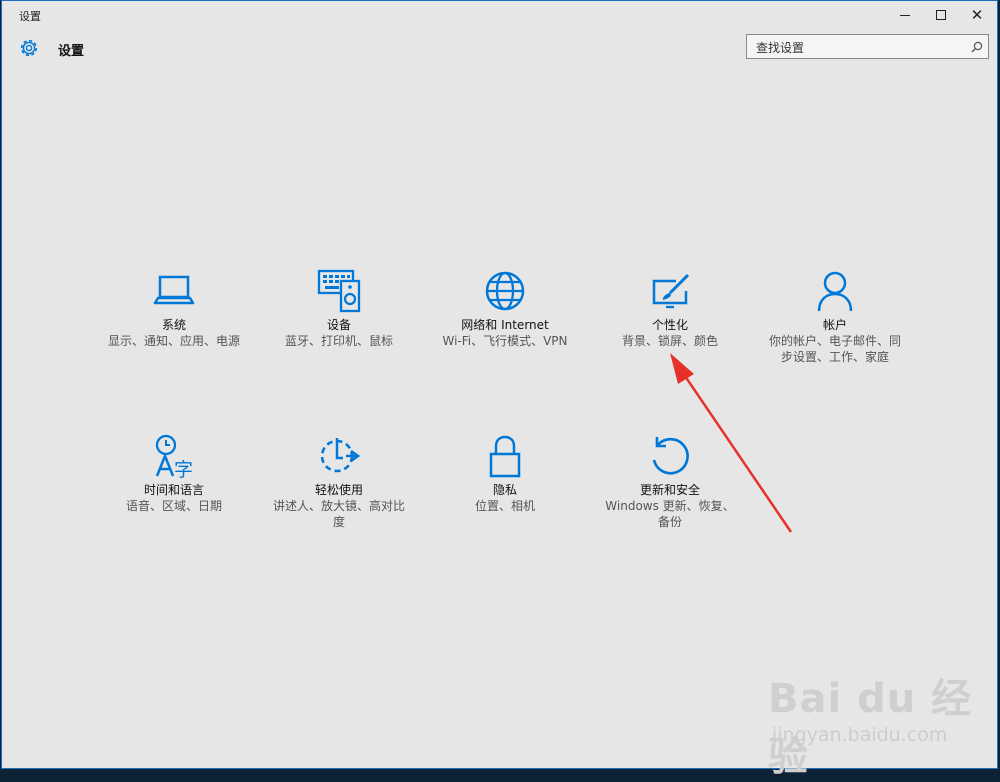 The width and height of the screenshot is (1000, 782). Describe the element at coordinates (731, 443) in the screenshot. I see `annotation-arrow` at that location.